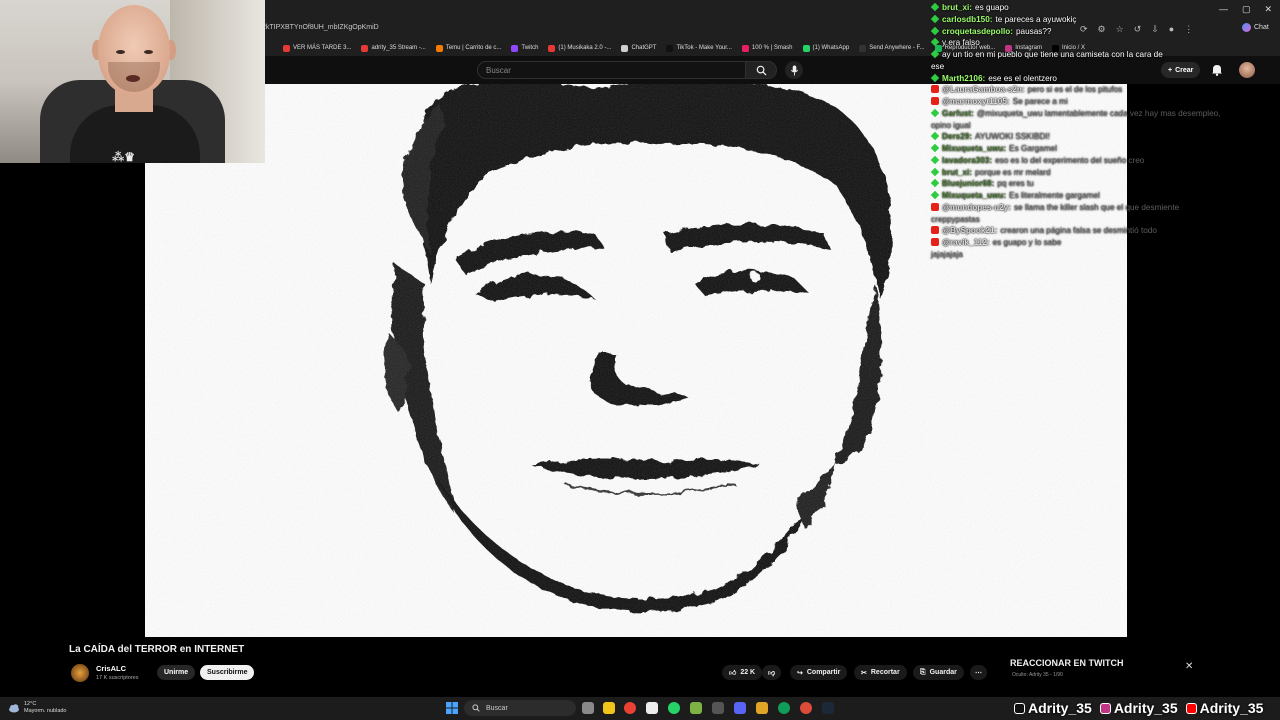  What do you see at coordinates (524, 48) in the screenshot?
I see `bookmark-item: Twitch` at bounding box center [524, 48].